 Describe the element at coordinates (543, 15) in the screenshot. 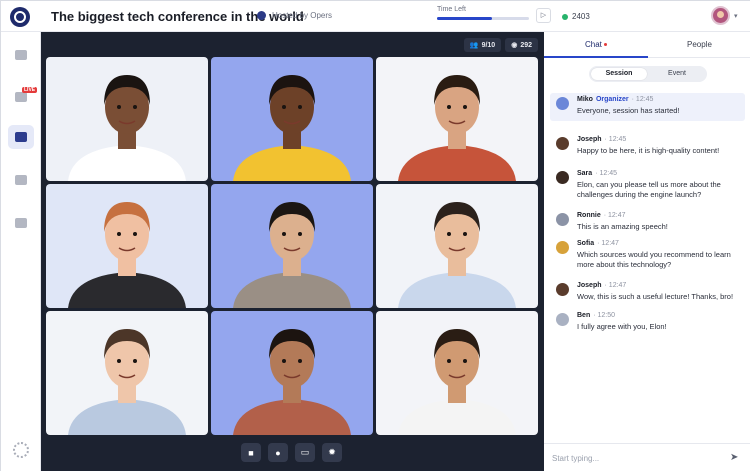

I see `collapse-panel-button: ▷` at that location.